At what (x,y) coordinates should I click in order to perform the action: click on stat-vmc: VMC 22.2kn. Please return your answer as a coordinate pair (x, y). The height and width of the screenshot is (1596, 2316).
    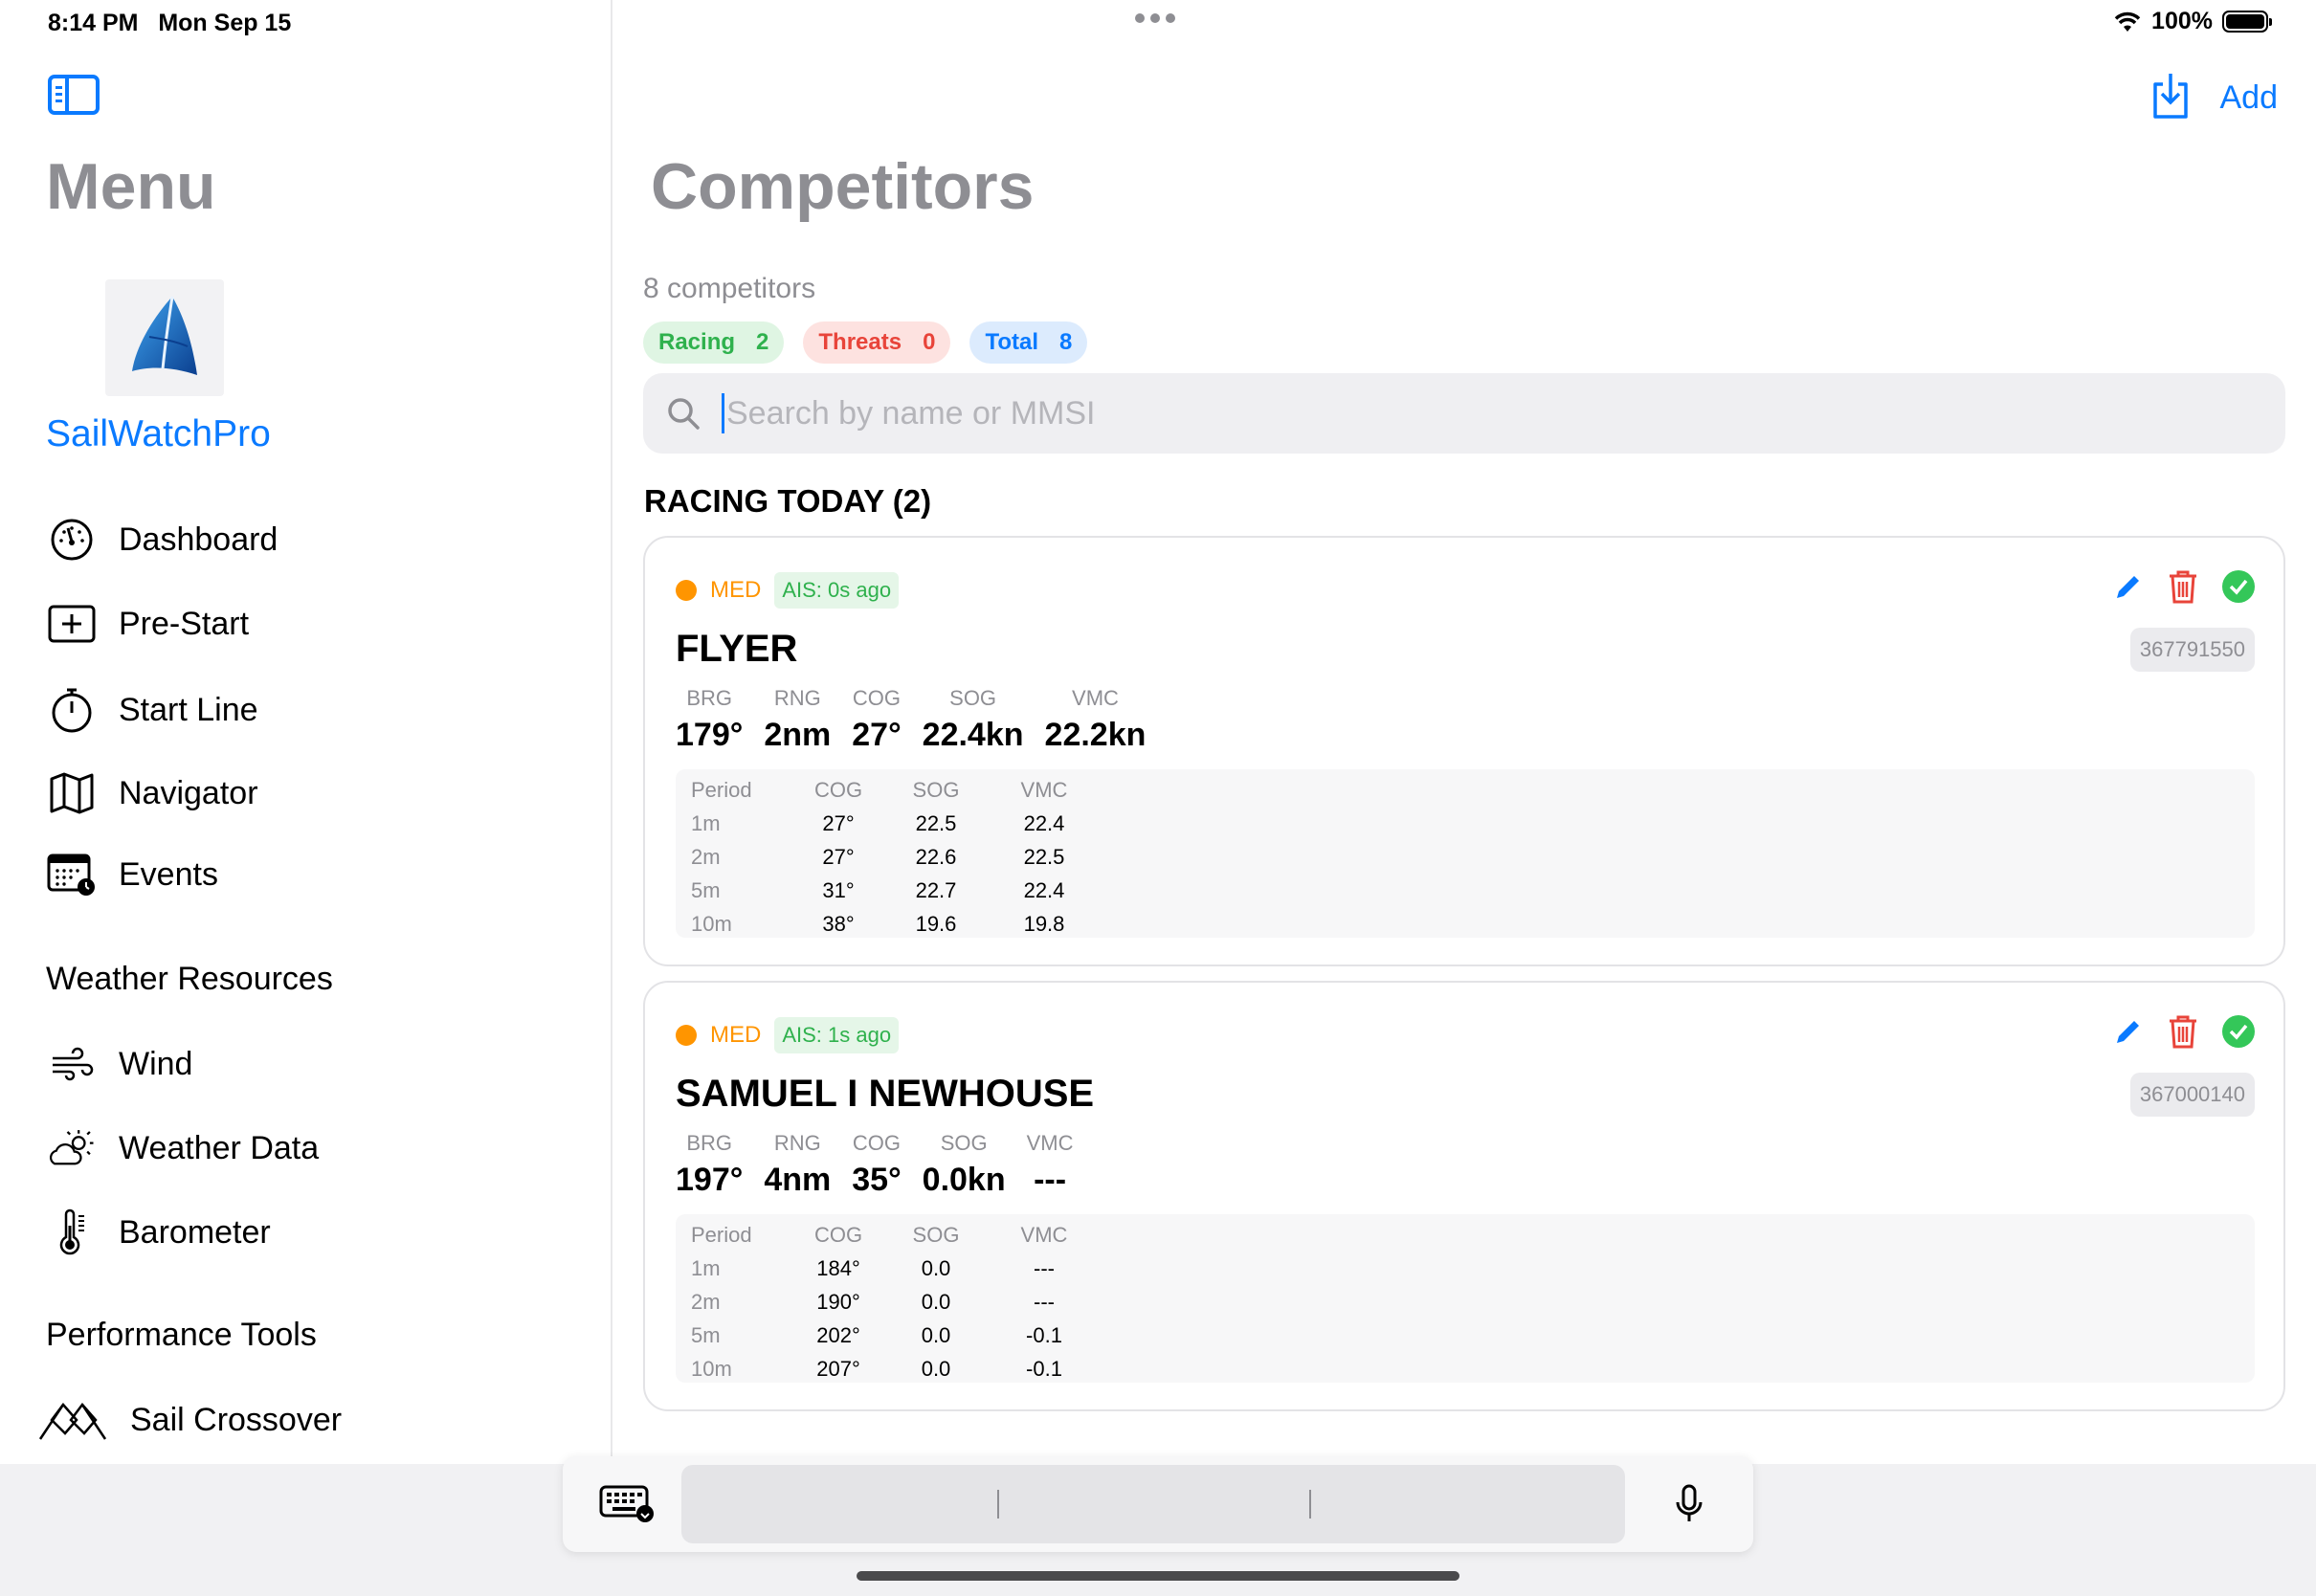
    Looking at the image, I should click on (1095, 720).